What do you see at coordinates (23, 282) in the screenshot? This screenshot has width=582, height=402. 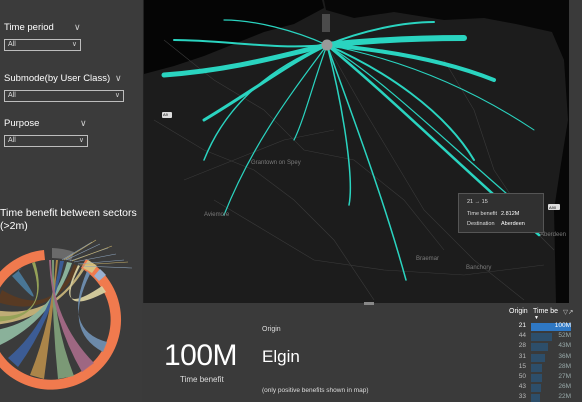 I see `chord-ribbon` at bounding box center [23, 282].